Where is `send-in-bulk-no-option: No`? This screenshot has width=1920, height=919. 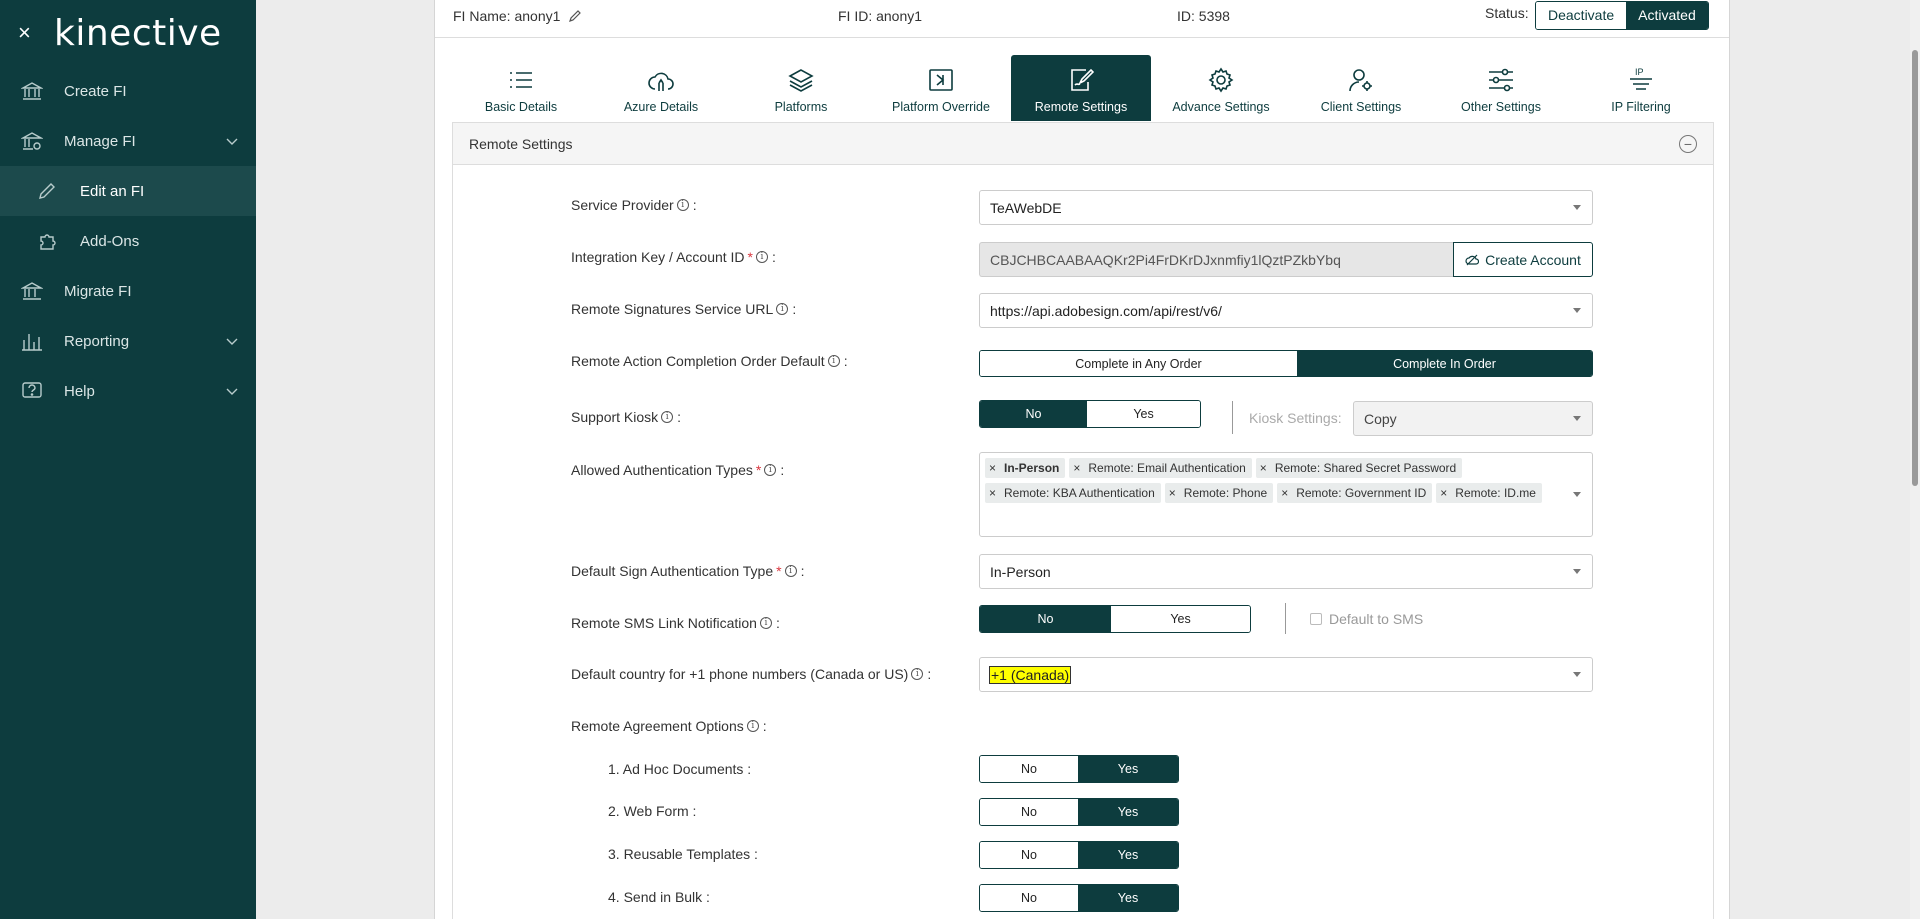 send-in-bulk-no-option: No is located at coordinates (1029, 898).